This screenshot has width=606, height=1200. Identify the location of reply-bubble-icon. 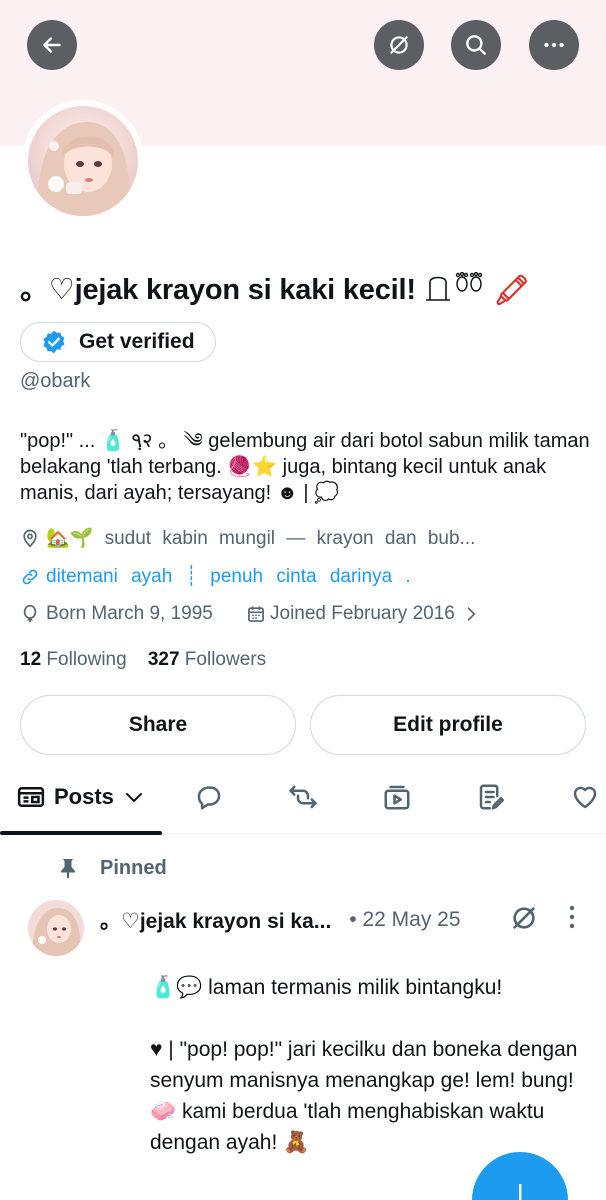
(209, 798).